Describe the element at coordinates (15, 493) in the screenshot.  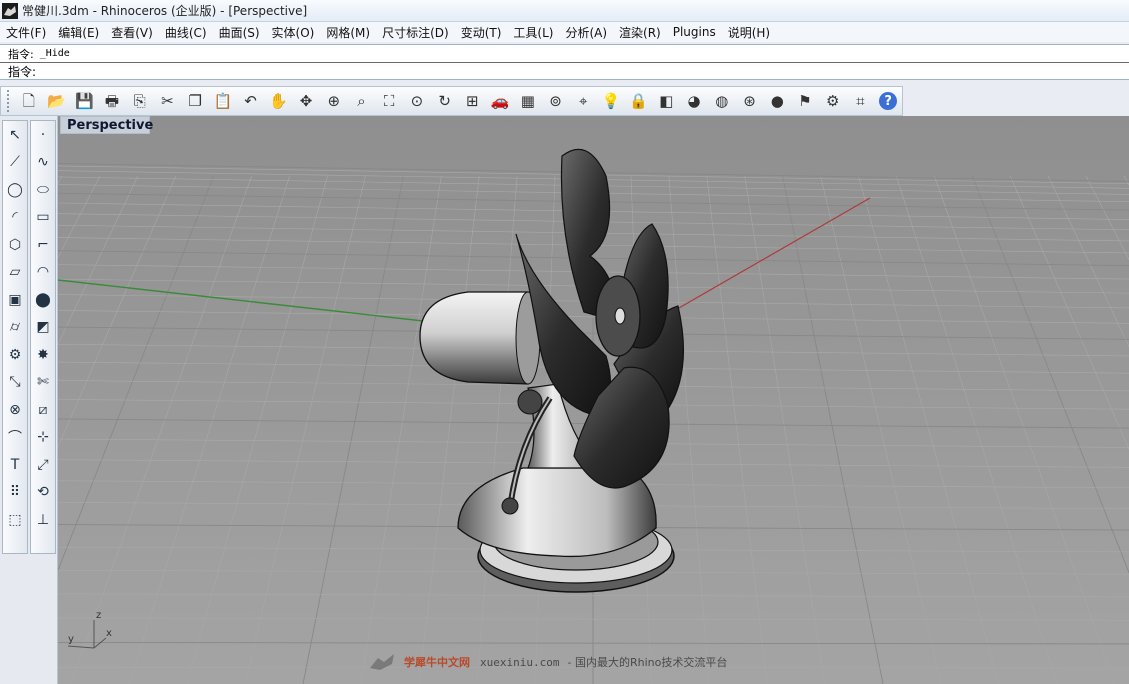
I see `array-icon: ⠿` at that location.